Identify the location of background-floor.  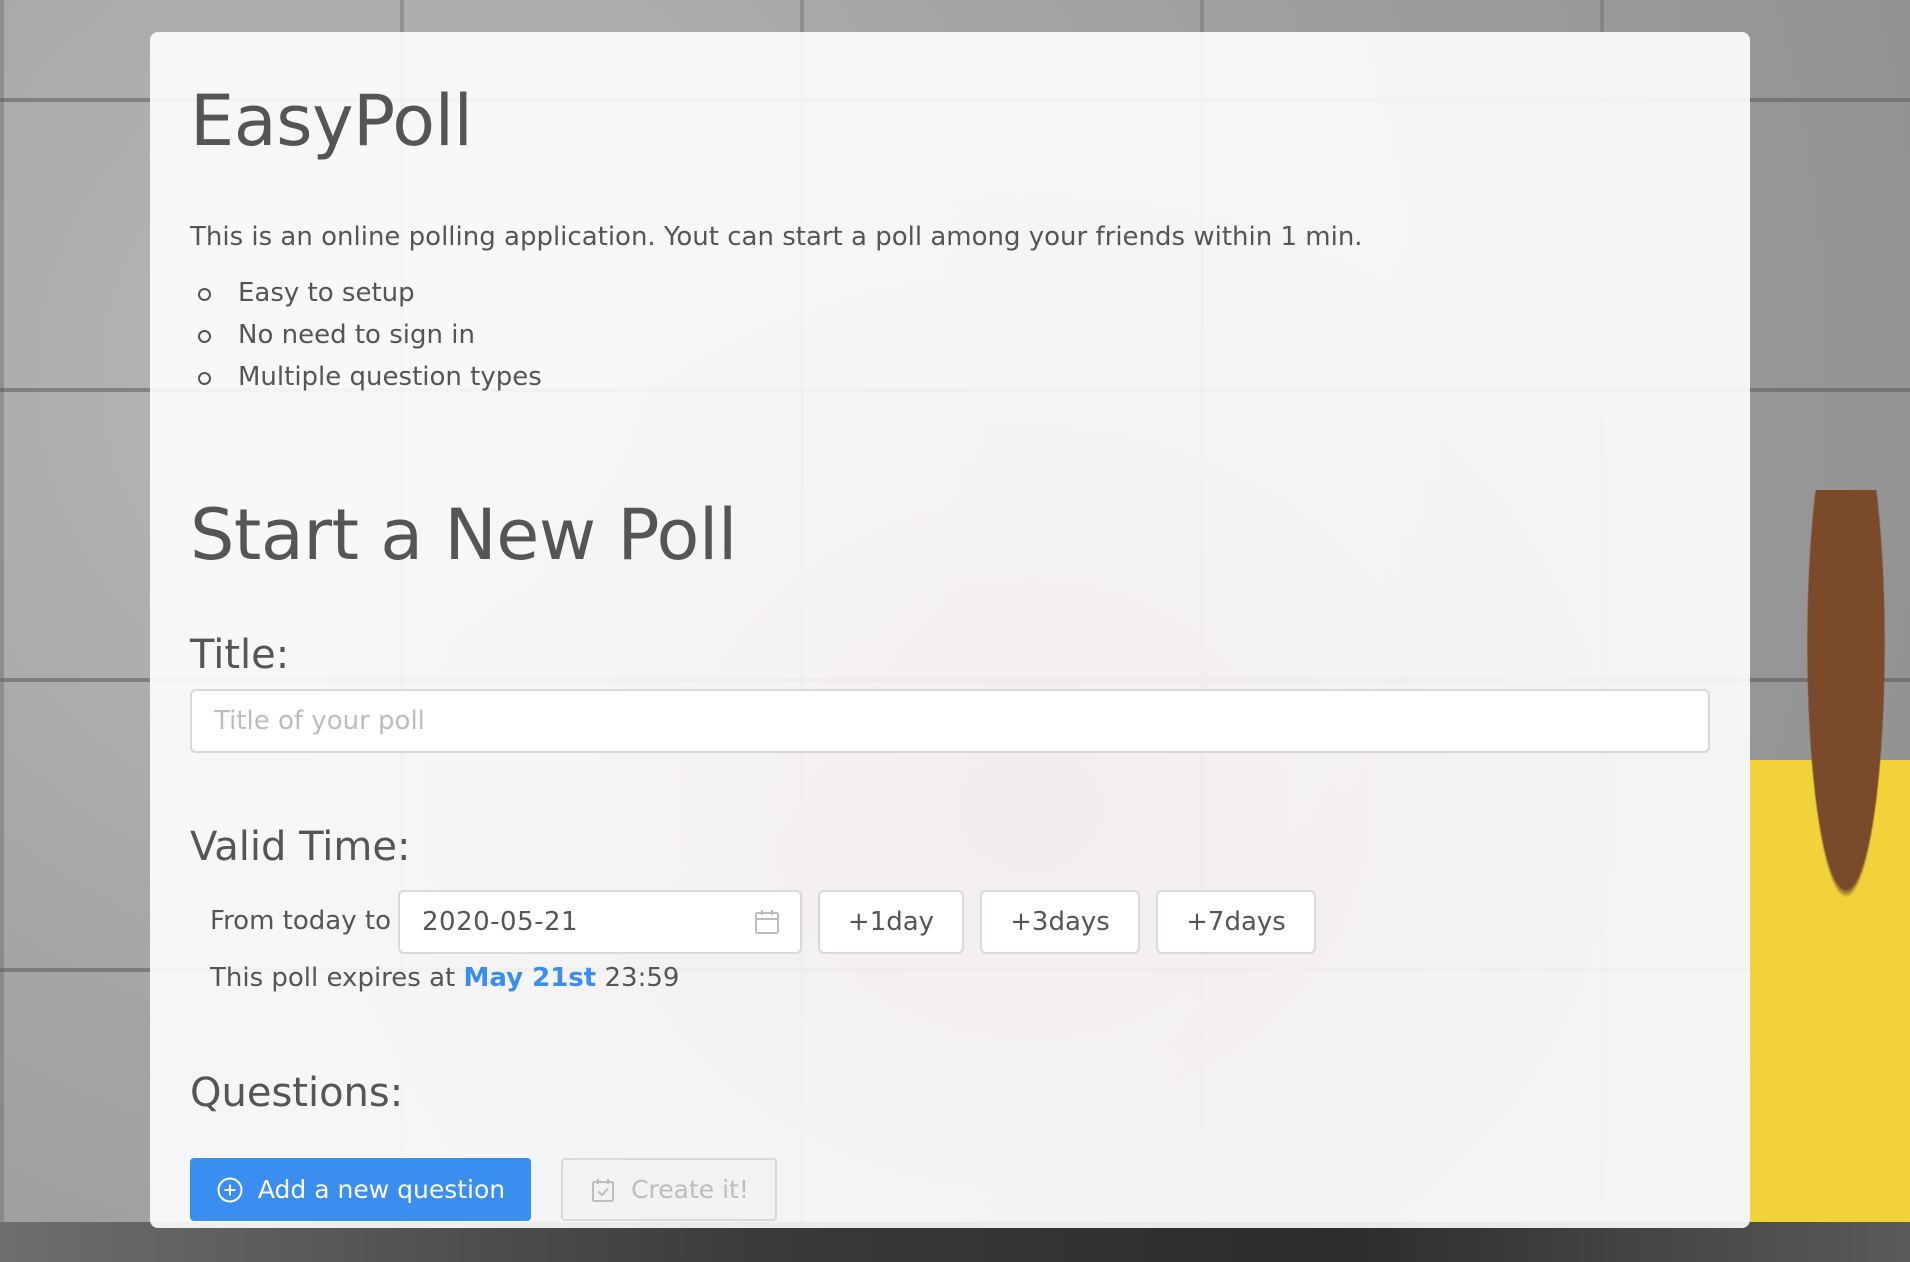
(955, 1242).